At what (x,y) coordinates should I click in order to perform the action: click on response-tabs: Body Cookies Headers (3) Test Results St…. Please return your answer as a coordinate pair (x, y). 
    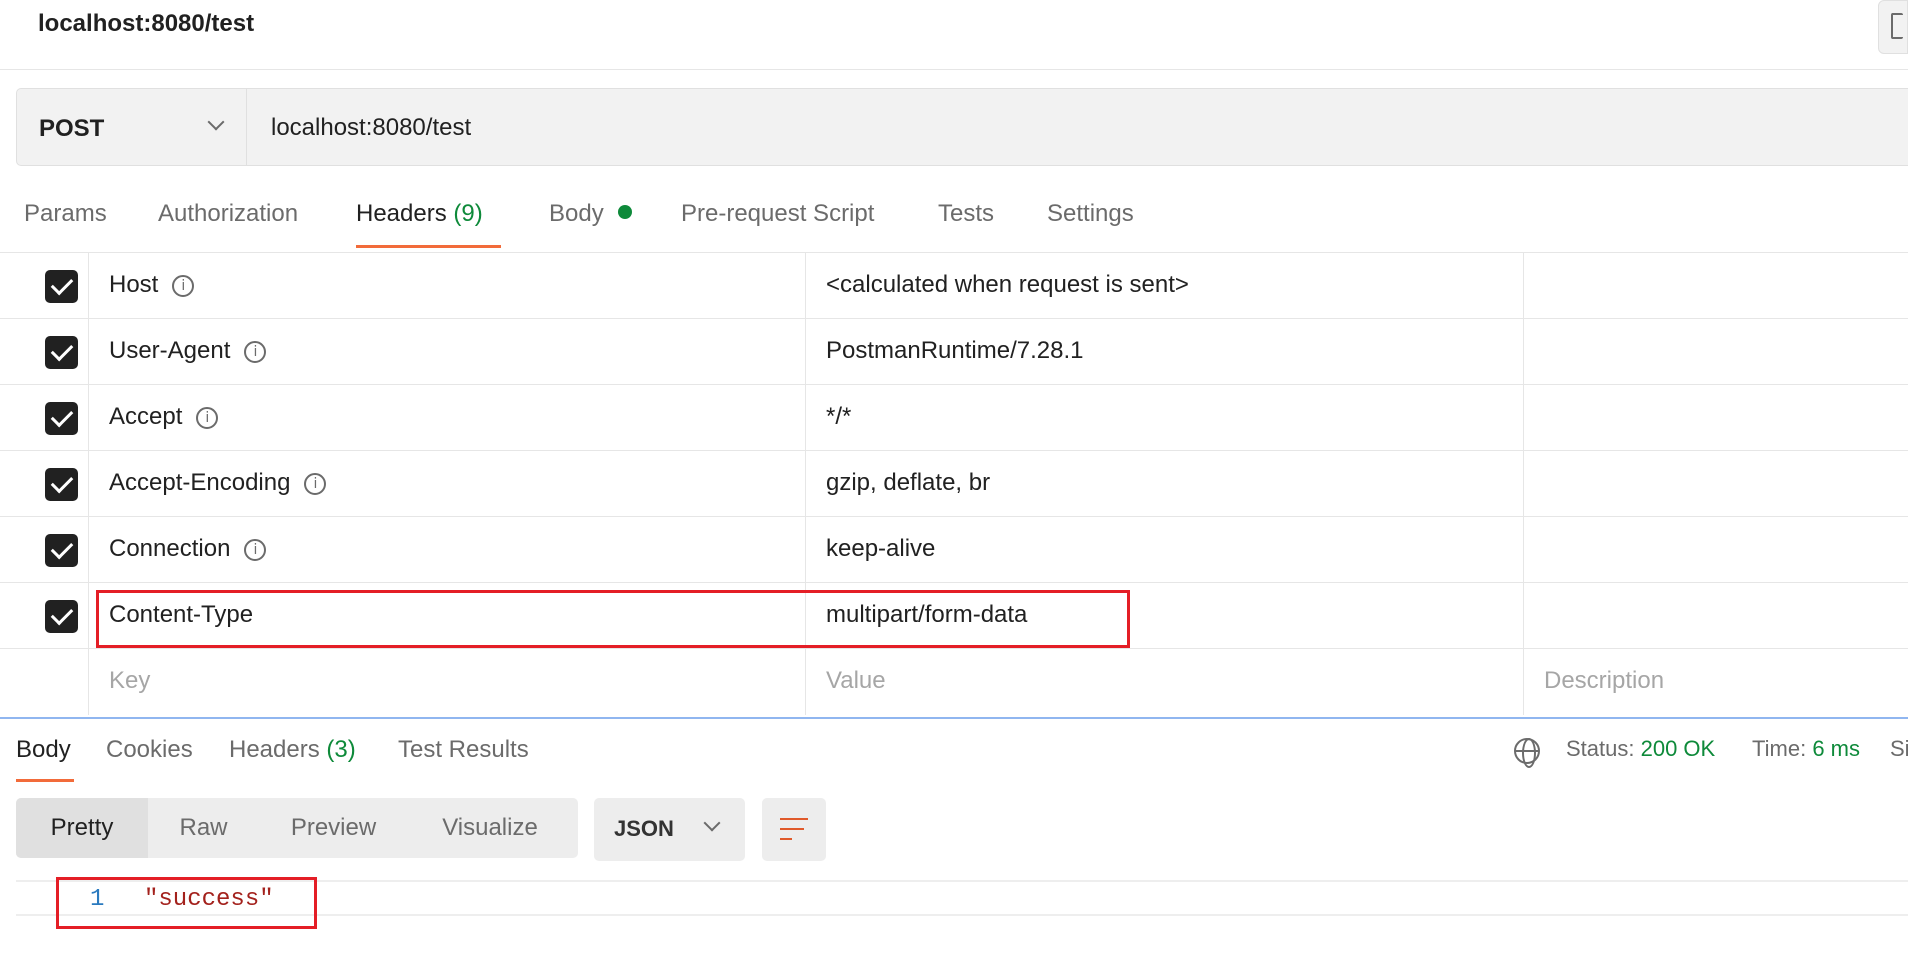
    Looking at the image, I should click on (954, 756).